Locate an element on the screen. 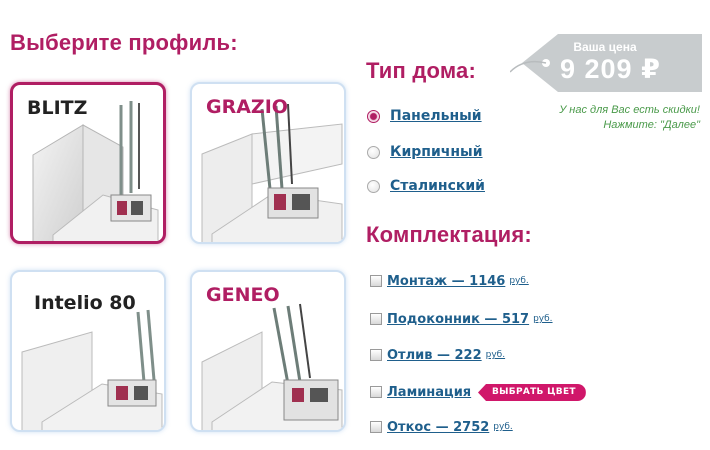 The width and height of the screenshot is (710, 450). discount-line-2: Нажмите: "Далее" is located at coordinates (651, 125).